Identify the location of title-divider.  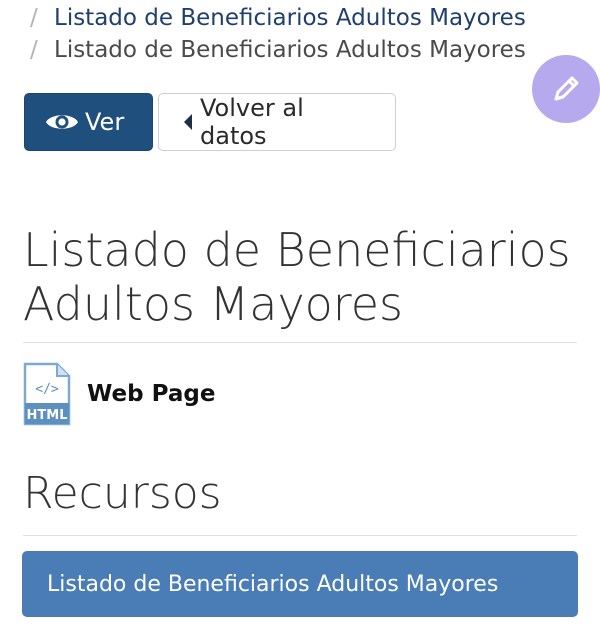
(300, 342).